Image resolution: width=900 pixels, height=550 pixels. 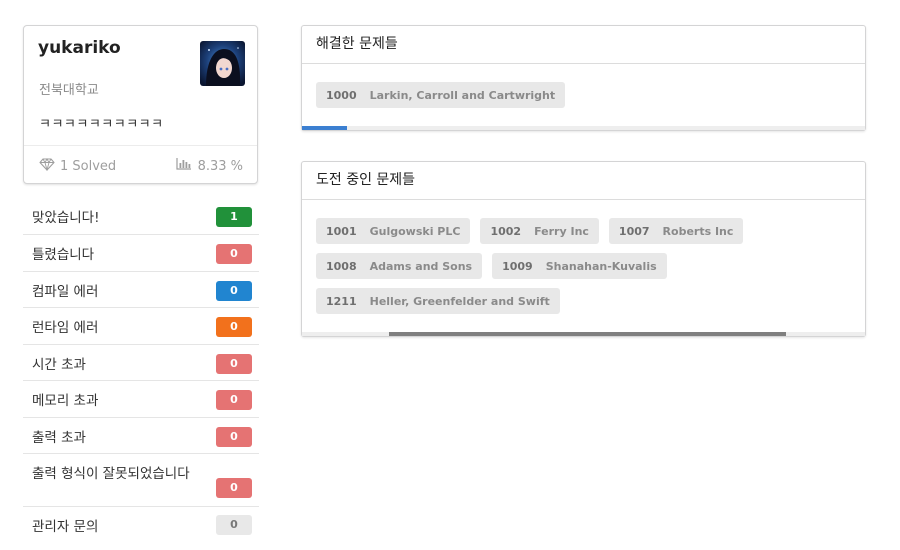 I want to click on result-row-wrong-answer: 틀렸습니다 0, so click(x=141, y=253).